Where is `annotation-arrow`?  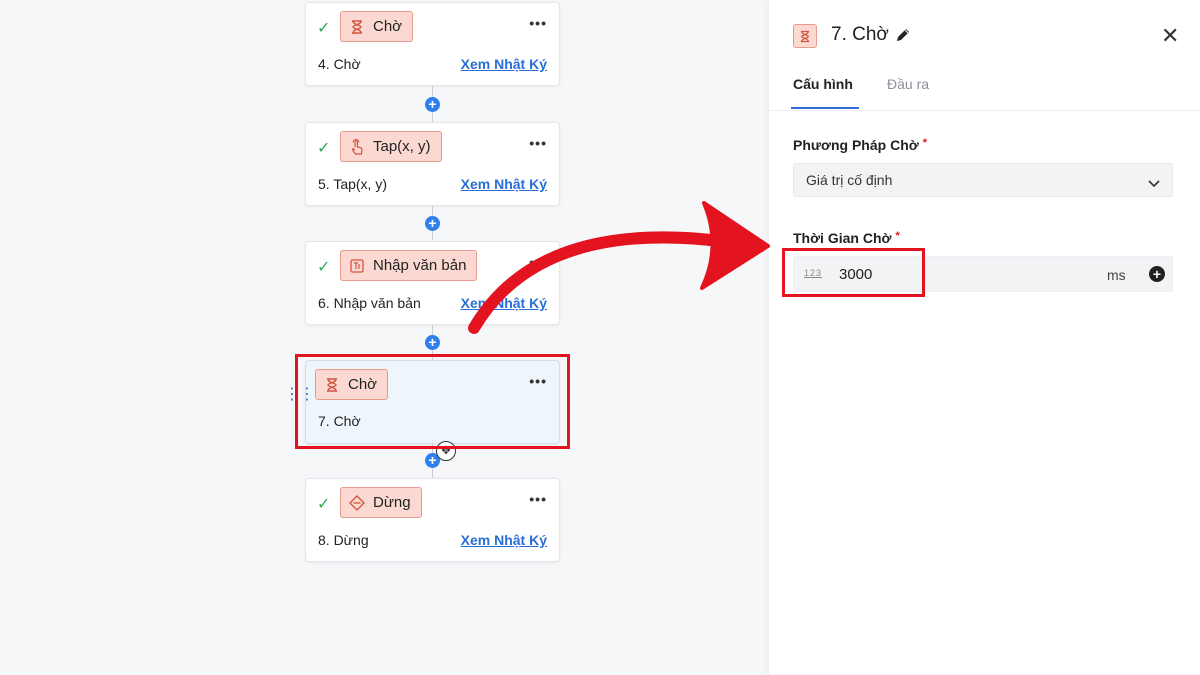
annotation-arrow is located at coordinates (619, 267).